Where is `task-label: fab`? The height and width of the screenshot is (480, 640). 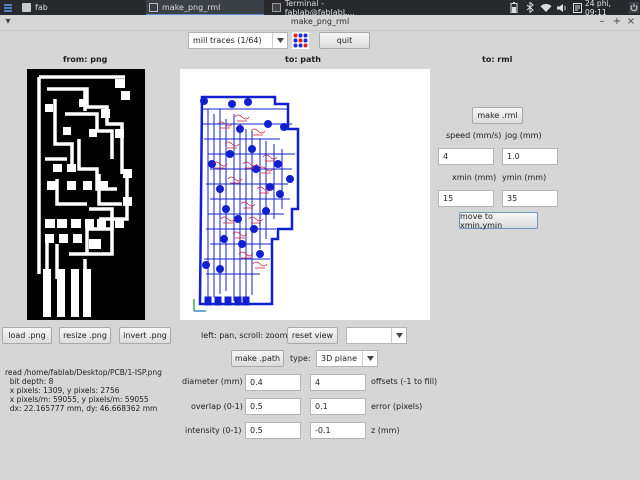 task-label: fab is located at coordinates (41, 7).